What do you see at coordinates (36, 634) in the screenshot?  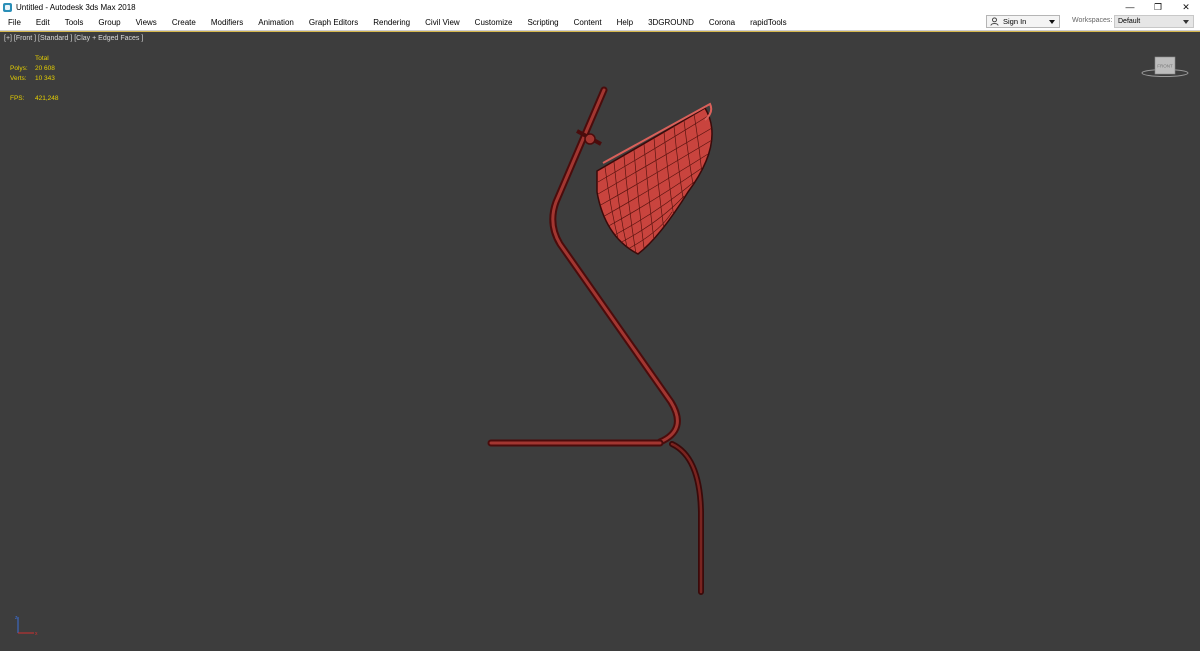 I see `svg-text: x` at bounding box center [36, 634].